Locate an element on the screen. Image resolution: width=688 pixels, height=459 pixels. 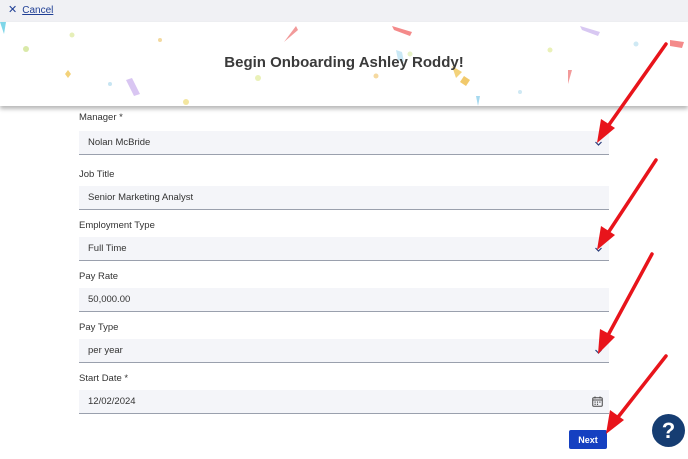
start-date-value: 12/02/2024 is located at coordinates (112, 401).